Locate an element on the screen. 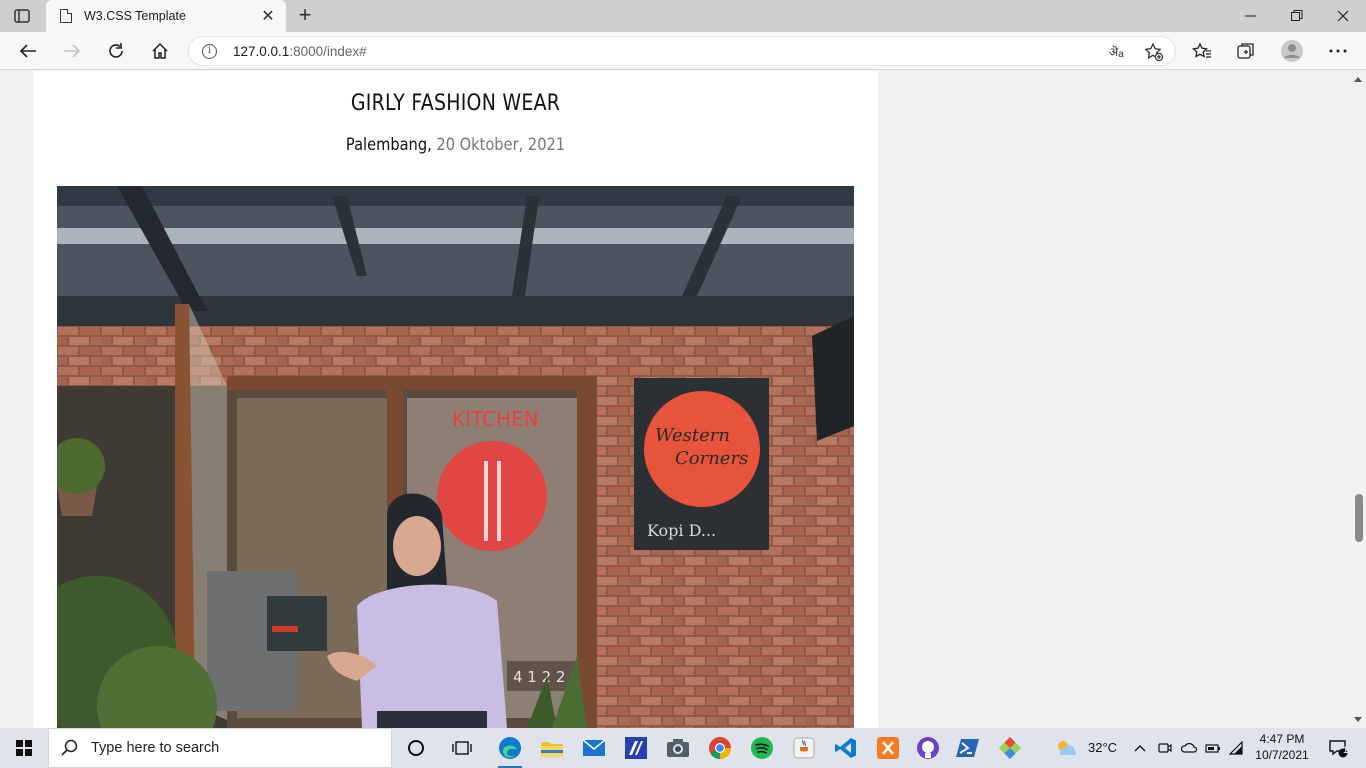 The height and width of the screenshot is (768, 1366). taskbar-search: Type here to search is located at coordinates (220, 748).